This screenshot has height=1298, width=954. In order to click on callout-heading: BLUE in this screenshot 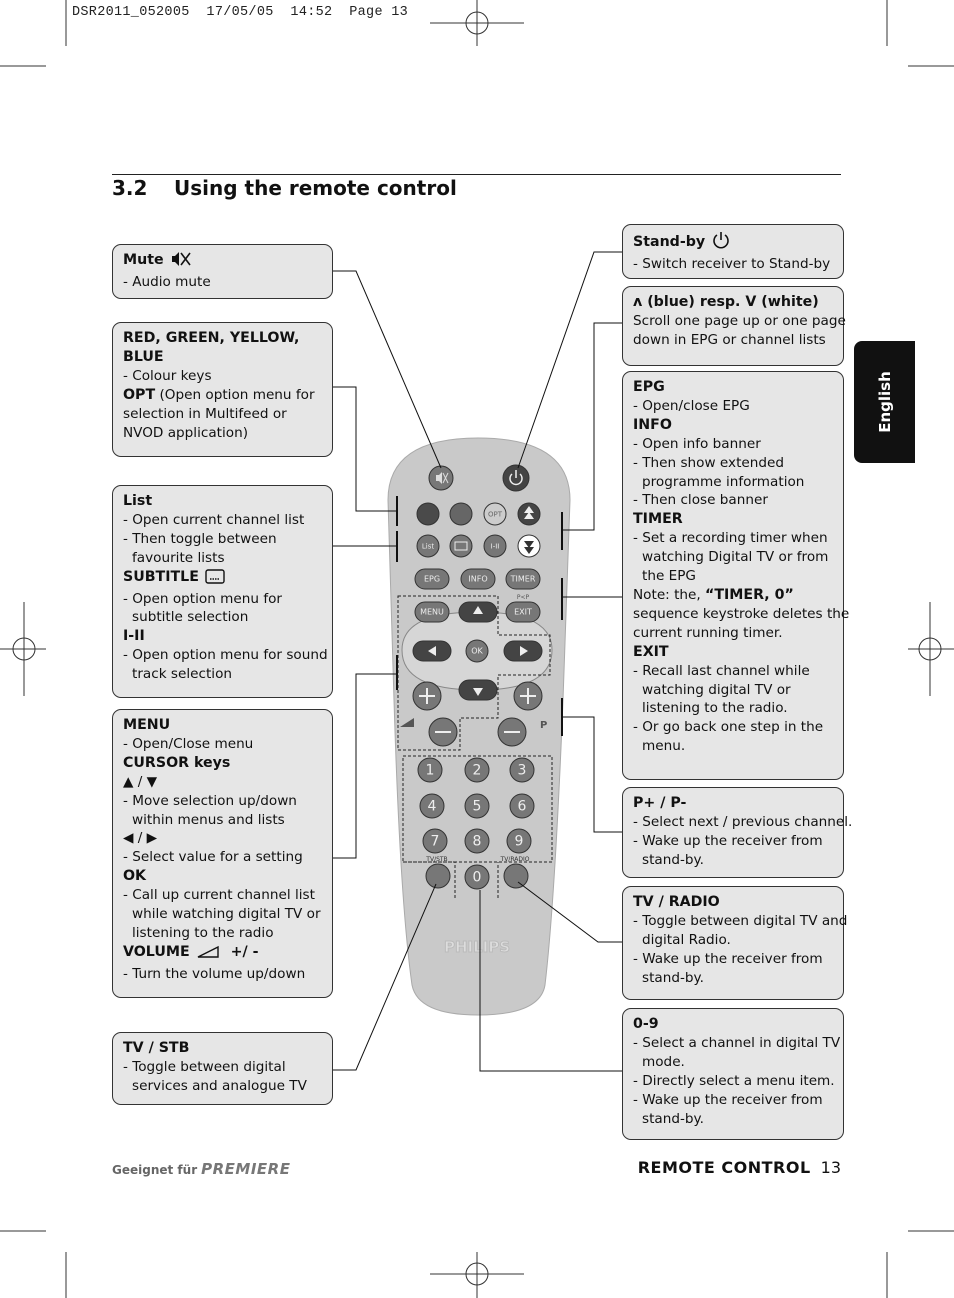, I will do `click(223, 357)`.